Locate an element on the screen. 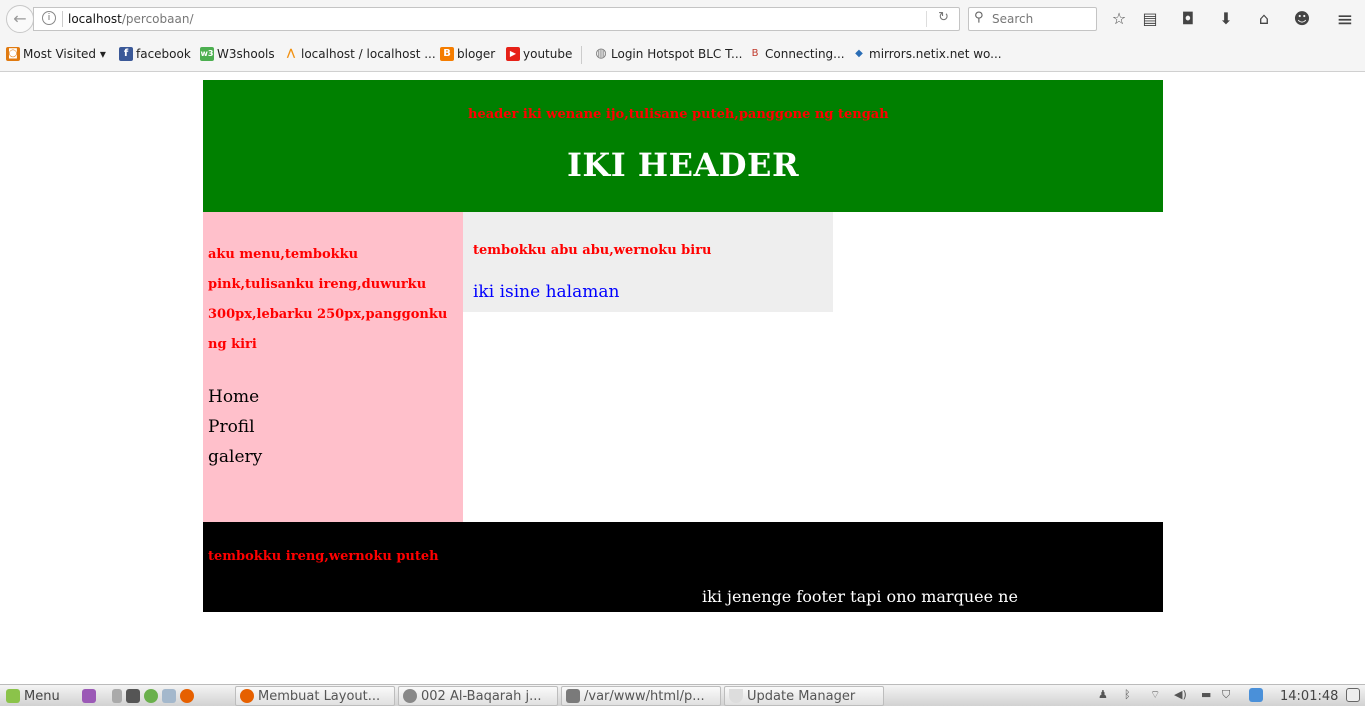 The width and height of the screenshot is (1365, 706). header-title: IKI HEADER is located at coordinates (683, 165).